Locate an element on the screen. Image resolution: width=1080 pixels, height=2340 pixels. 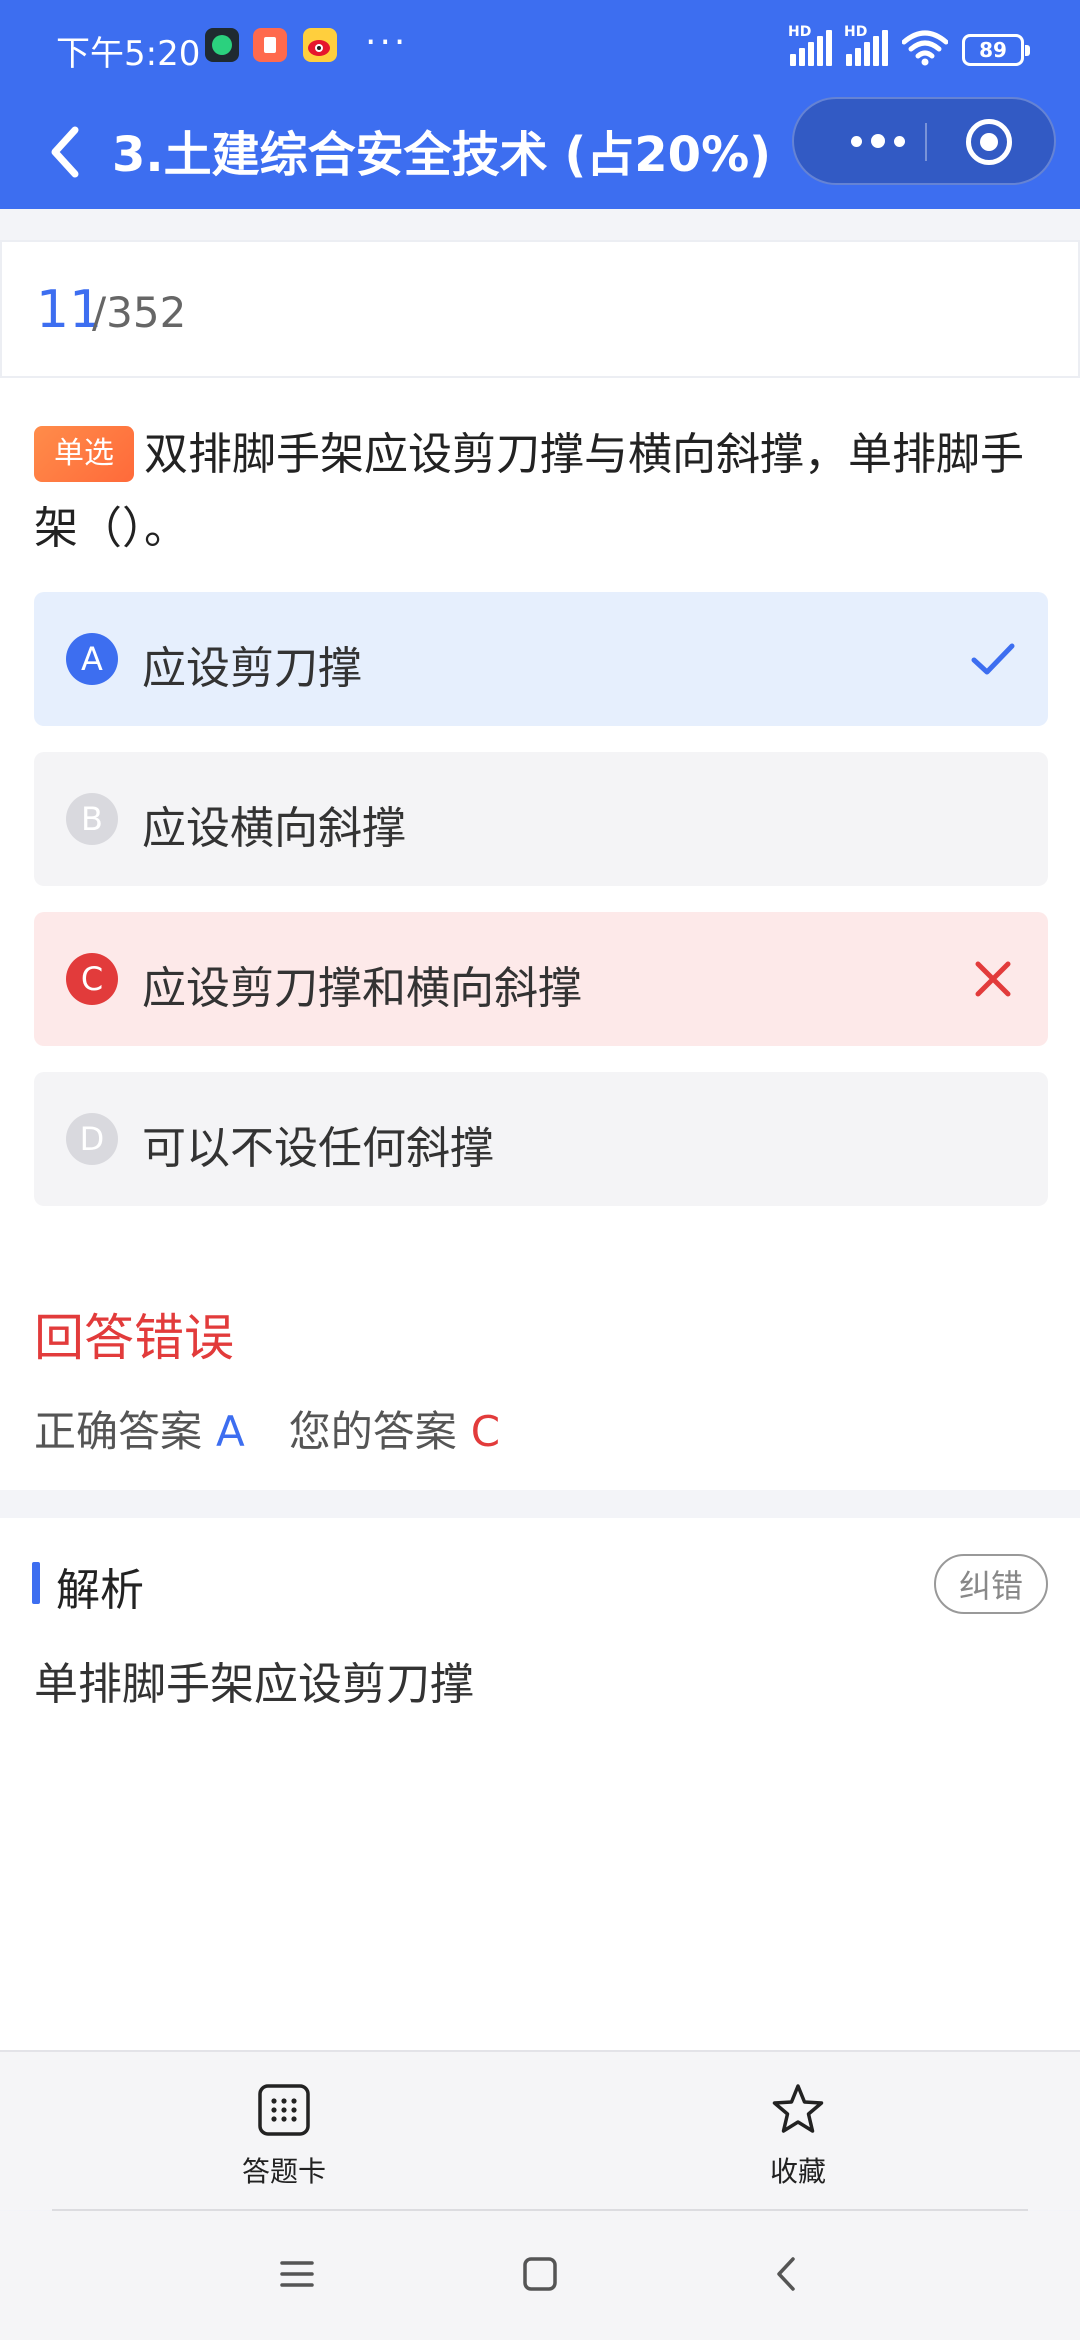
total-questions: /352 is located at coordinates (139, 312).